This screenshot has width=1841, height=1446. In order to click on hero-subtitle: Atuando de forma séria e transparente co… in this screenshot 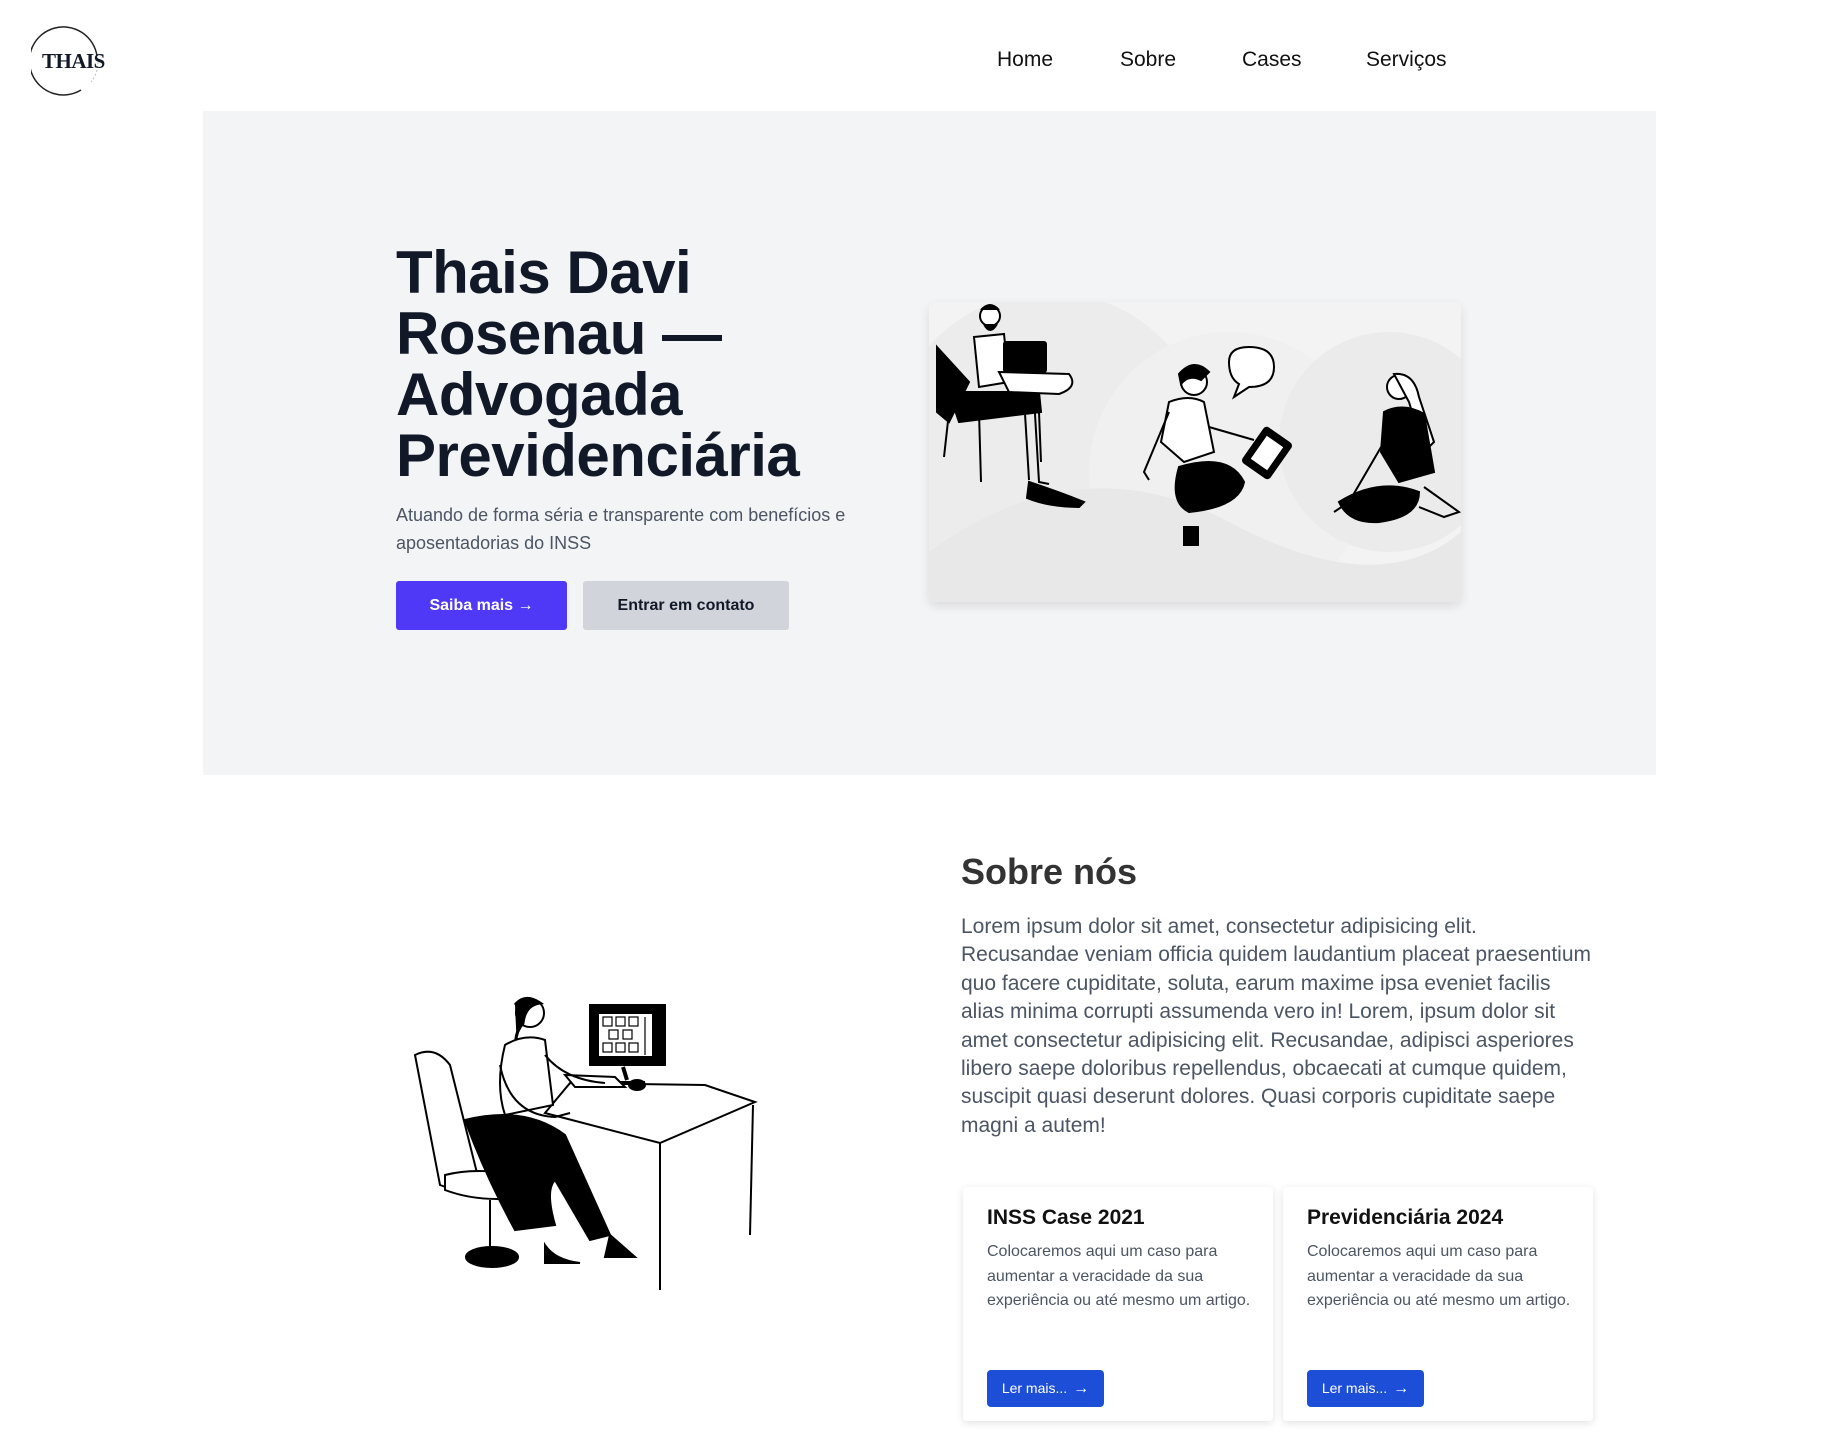, I will do `click(621, 529)`.